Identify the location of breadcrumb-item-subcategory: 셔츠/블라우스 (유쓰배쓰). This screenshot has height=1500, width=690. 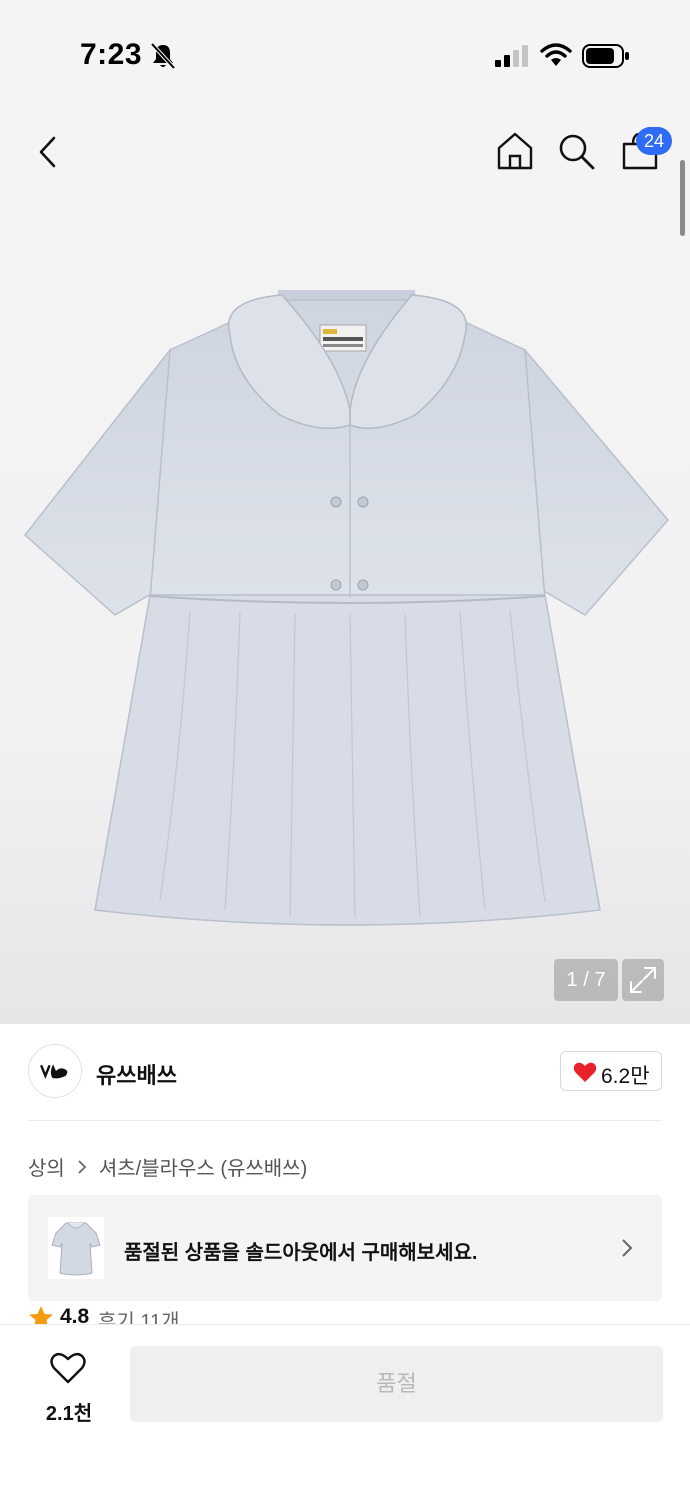
(203, 1166).